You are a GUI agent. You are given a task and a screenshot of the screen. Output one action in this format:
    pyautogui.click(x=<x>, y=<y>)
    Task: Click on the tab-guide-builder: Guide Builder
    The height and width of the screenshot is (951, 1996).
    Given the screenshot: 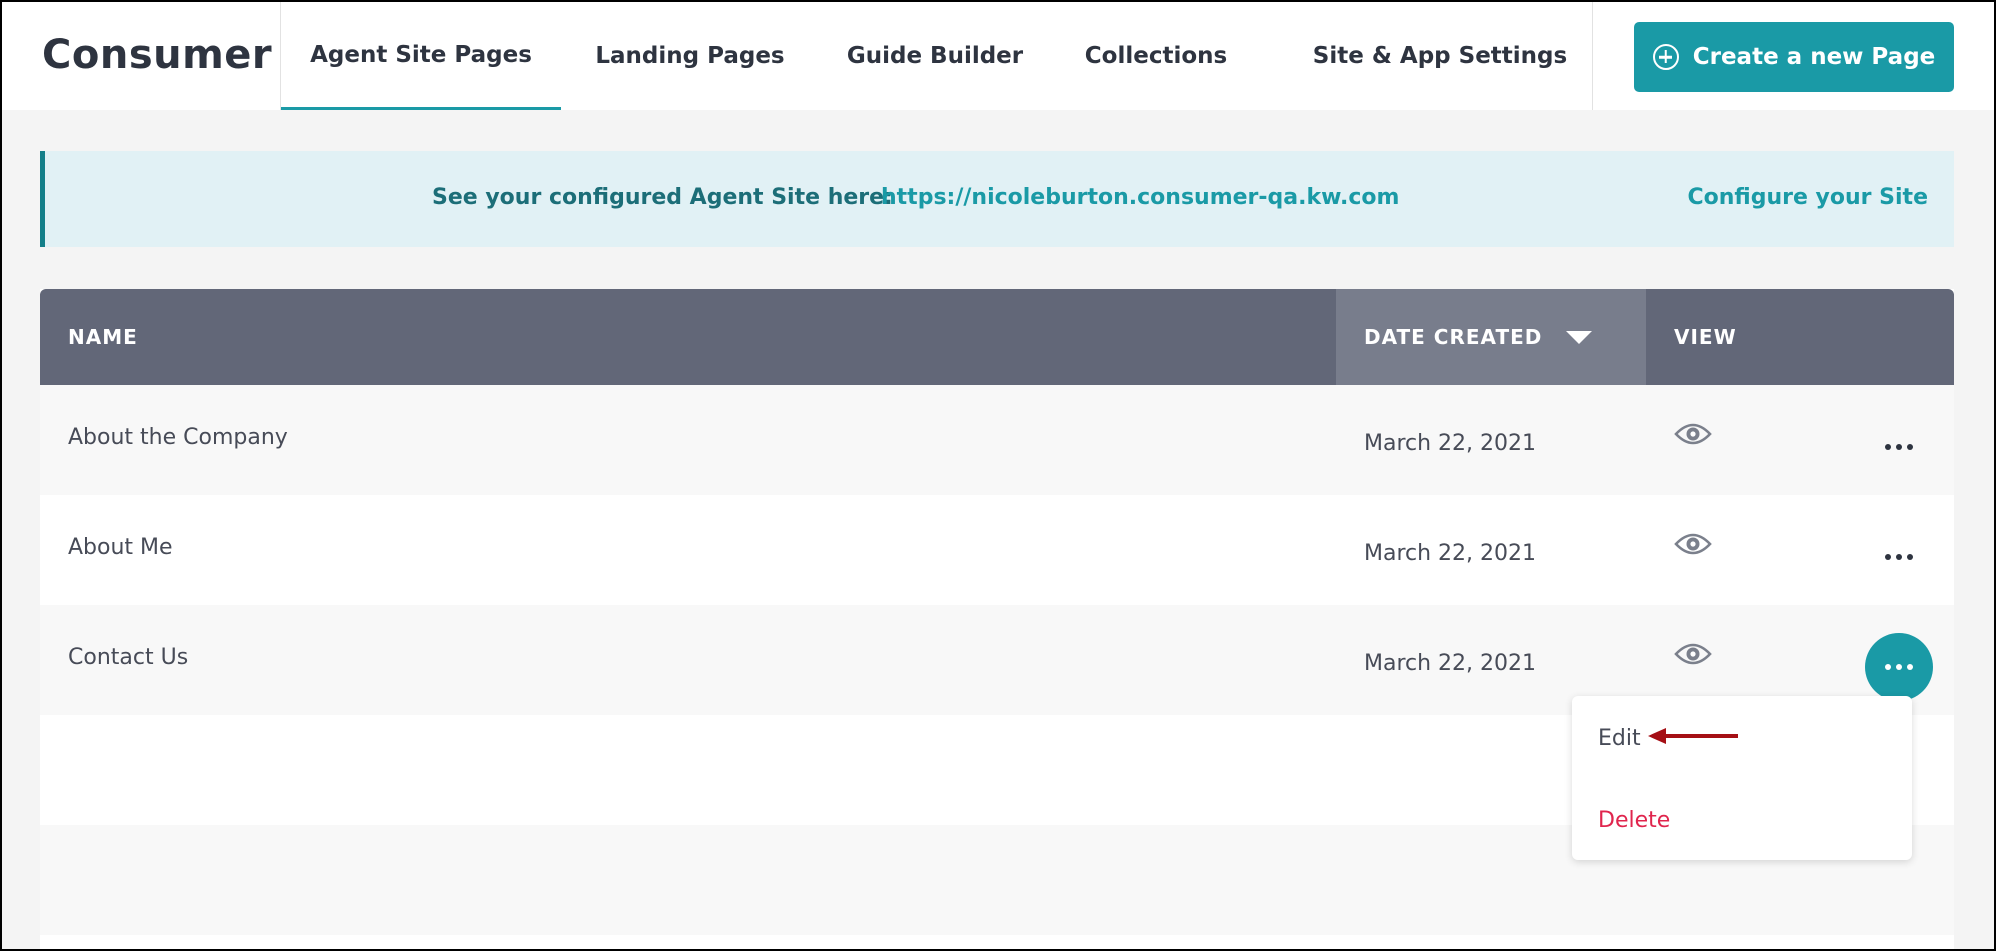 What is the action you would take?
    pyautogui.click(x=935, y=56)
    